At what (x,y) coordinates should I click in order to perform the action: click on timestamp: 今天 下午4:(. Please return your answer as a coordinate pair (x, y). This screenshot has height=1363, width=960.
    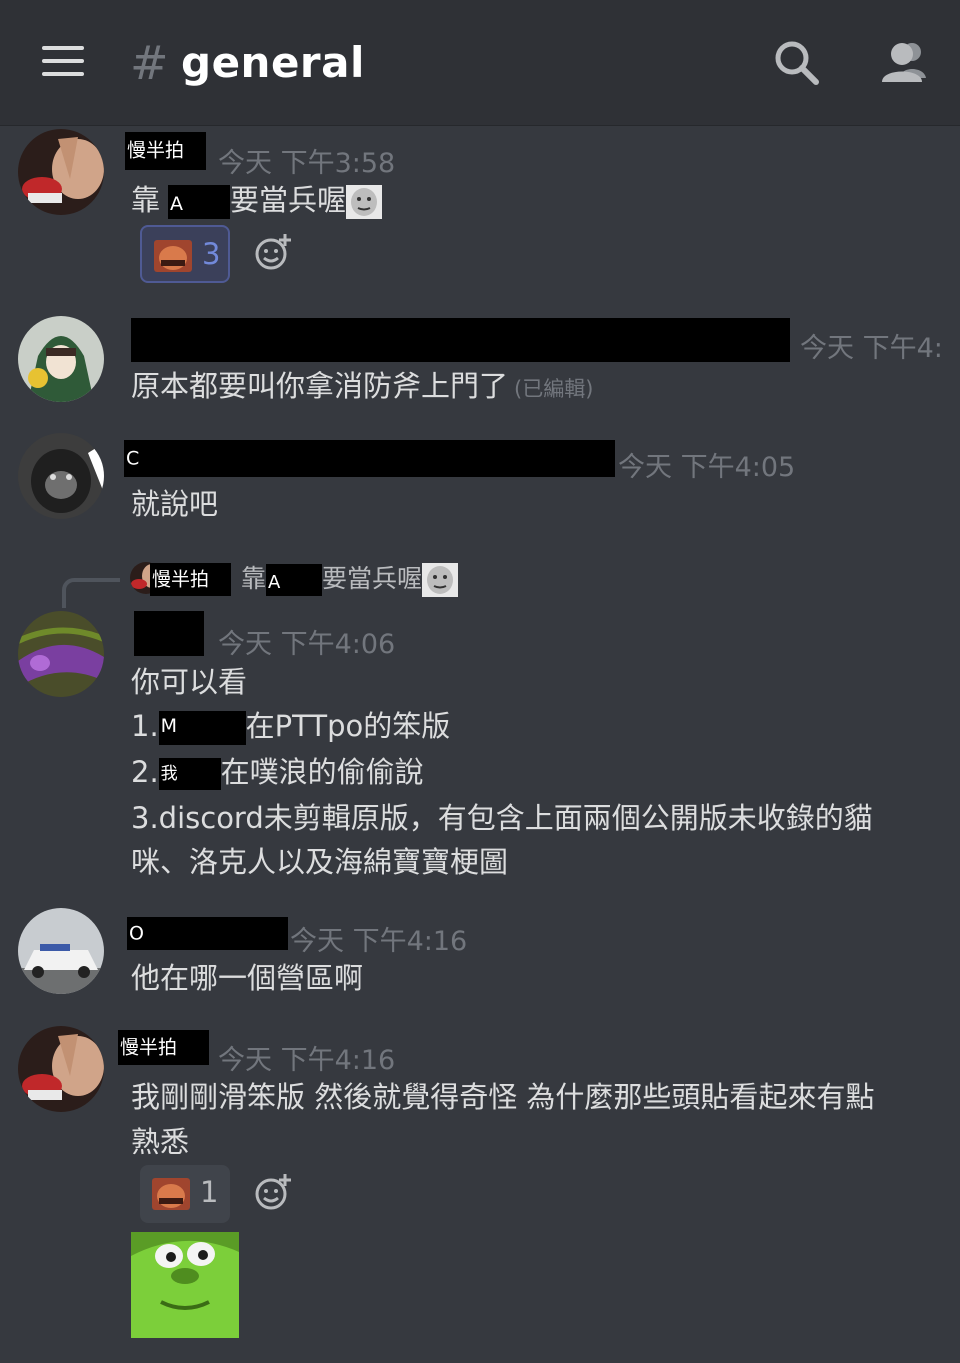
    Looking at the image, I should click on (871, 348).